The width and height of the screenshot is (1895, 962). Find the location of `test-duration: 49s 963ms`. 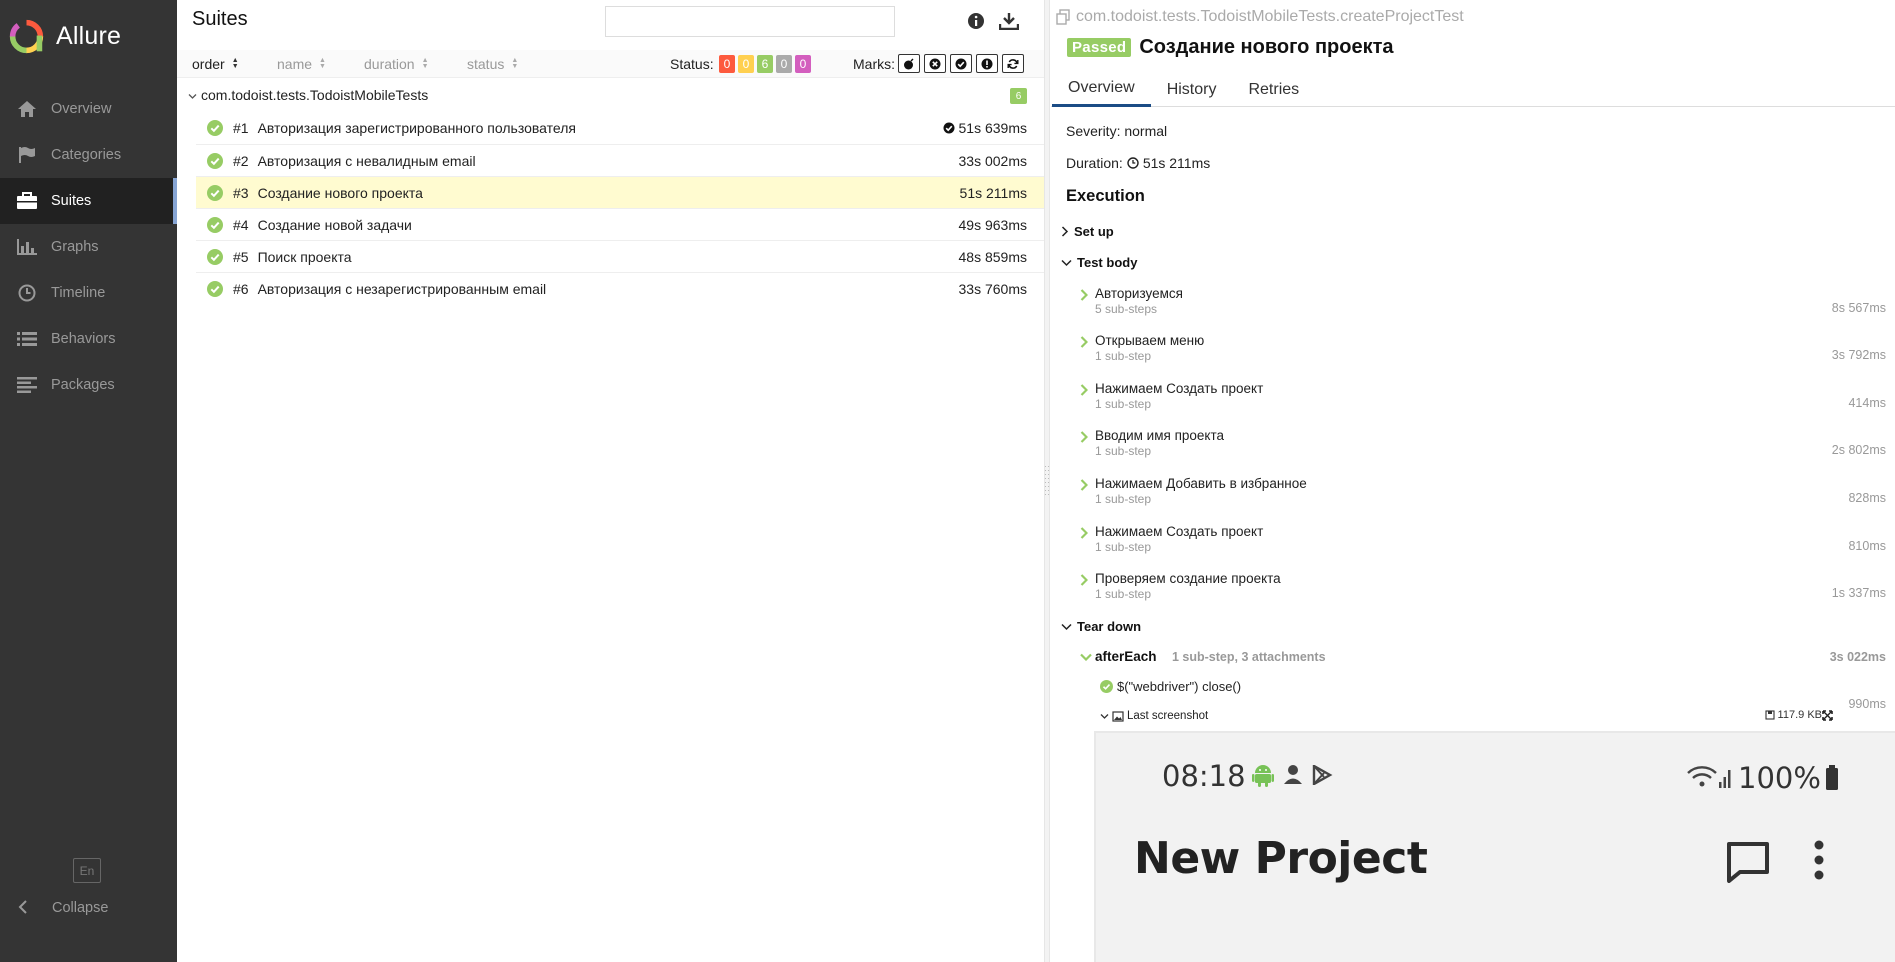

test-duration: 49s 963ms is located at coordinates (992, 224).